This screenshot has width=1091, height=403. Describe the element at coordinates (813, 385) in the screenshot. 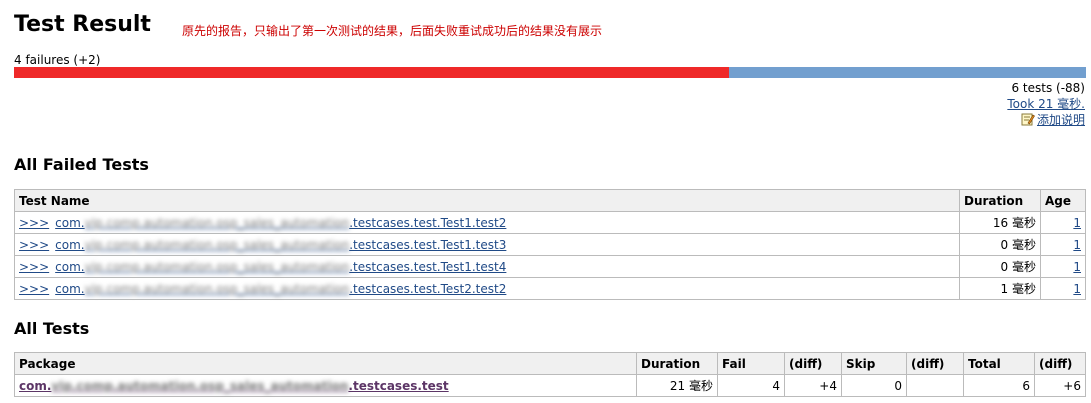

I see `fail-diff-cell: +4` at that location.